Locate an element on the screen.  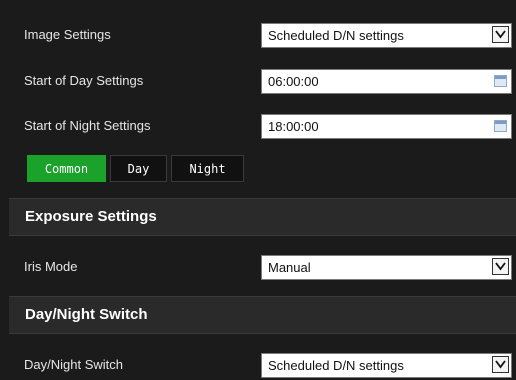
start-of-night-label: Start of Night Settings is located at coordinates (87, 125).